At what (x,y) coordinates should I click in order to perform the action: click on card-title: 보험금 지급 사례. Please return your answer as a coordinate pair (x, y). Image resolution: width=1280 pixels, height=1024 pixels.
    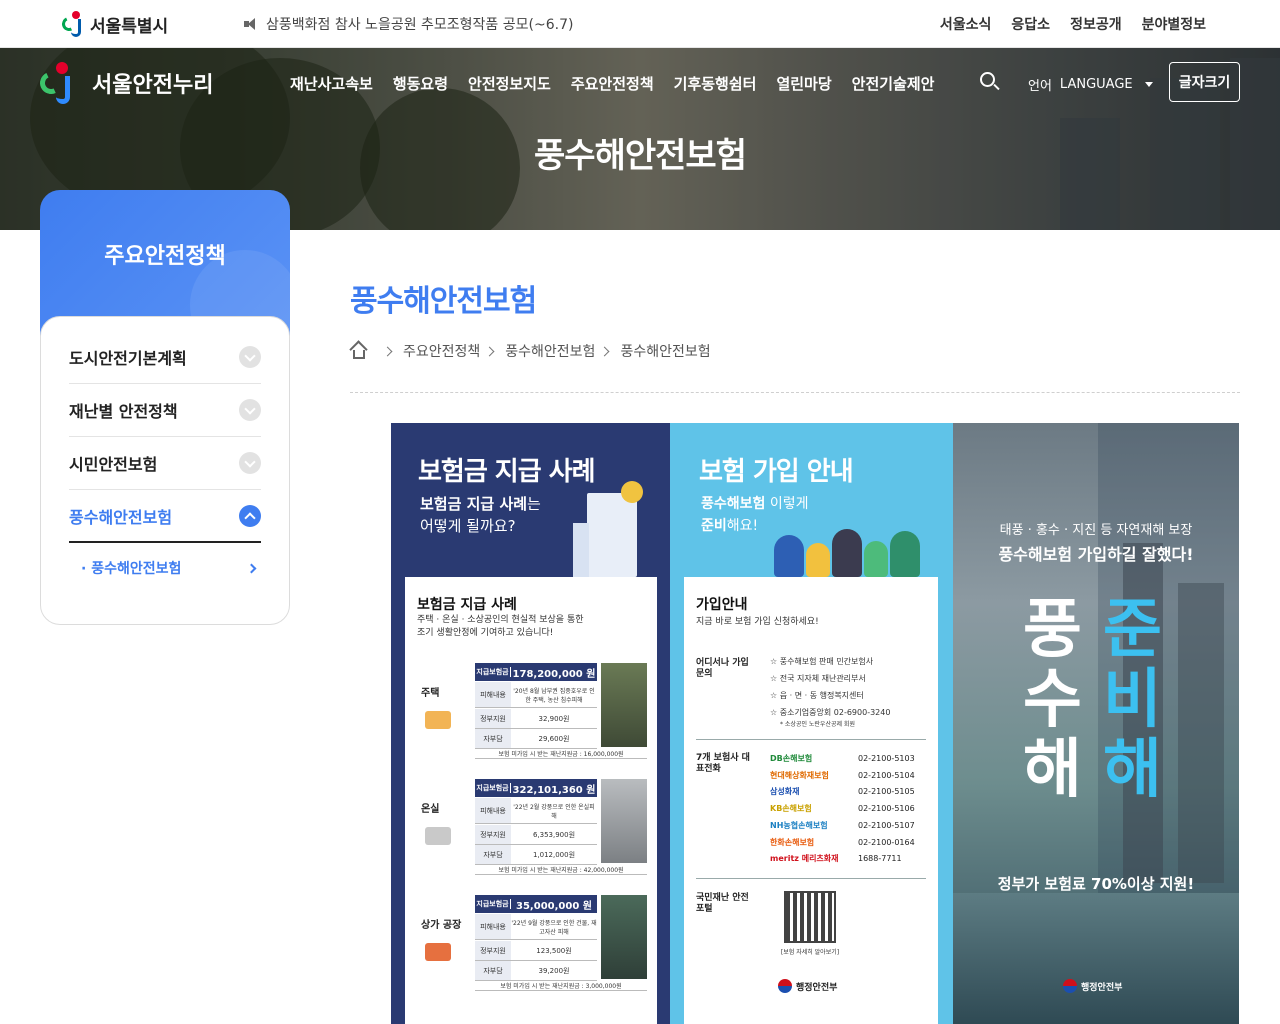
    Looking at the image, I should click on (467, 605).